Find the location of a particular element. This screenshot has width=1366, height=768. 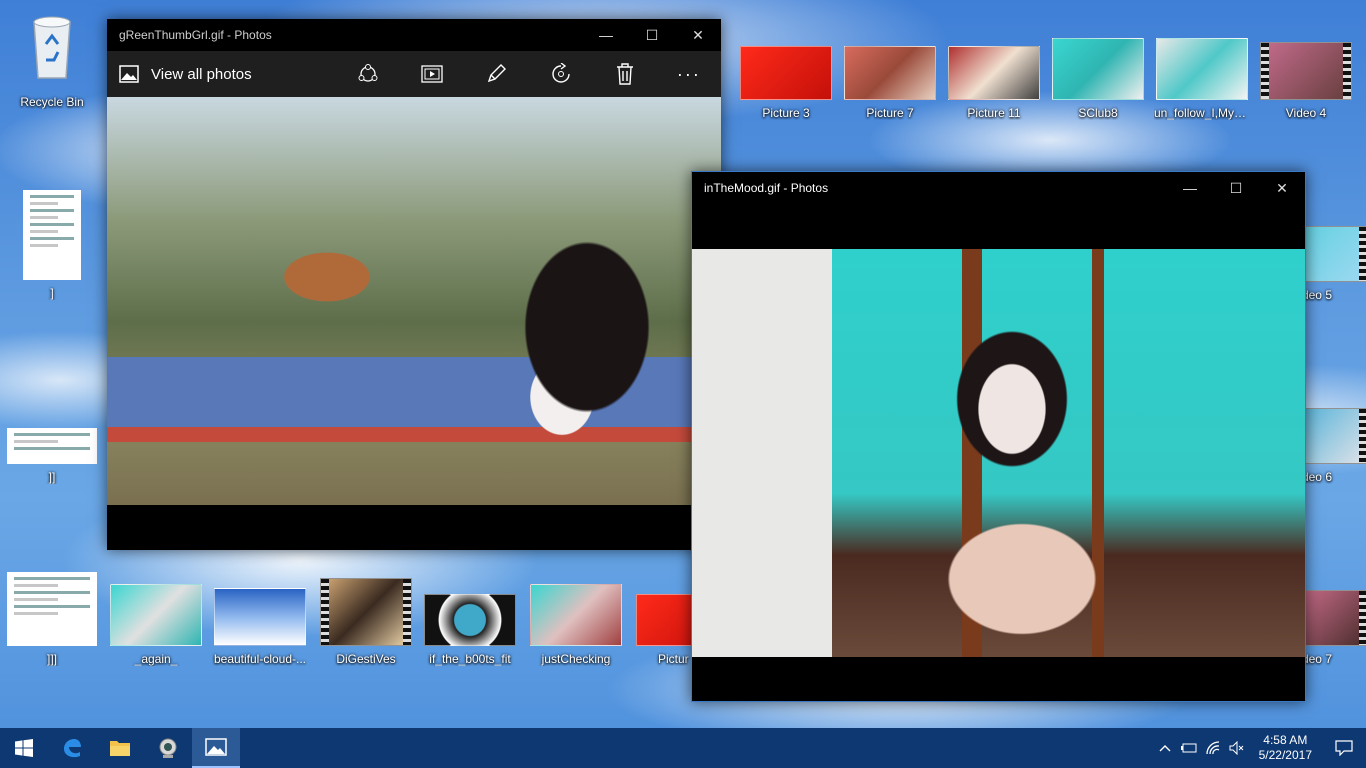

desktop-file-label: justChecking is located at coordinates (576, 659).